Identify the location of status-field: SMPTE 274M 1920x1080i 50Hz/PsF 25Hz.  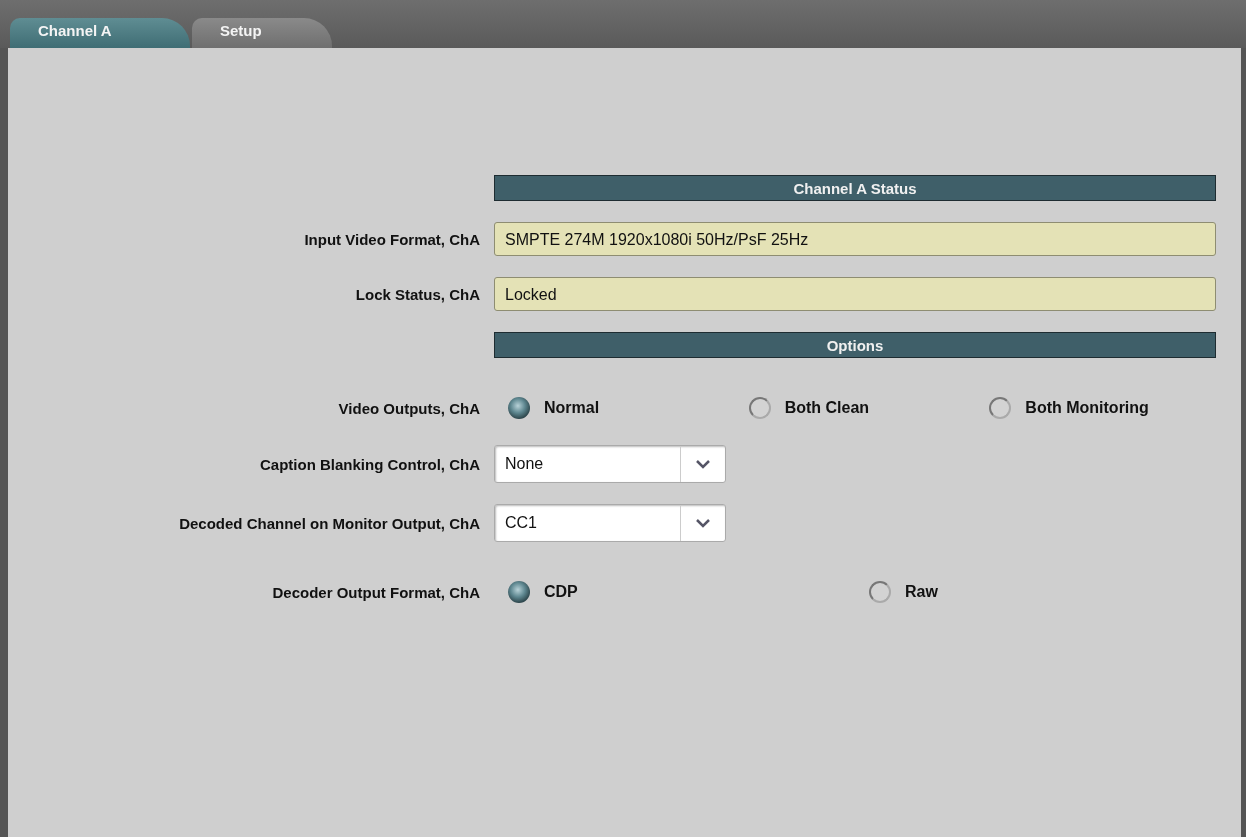
(855, 239).